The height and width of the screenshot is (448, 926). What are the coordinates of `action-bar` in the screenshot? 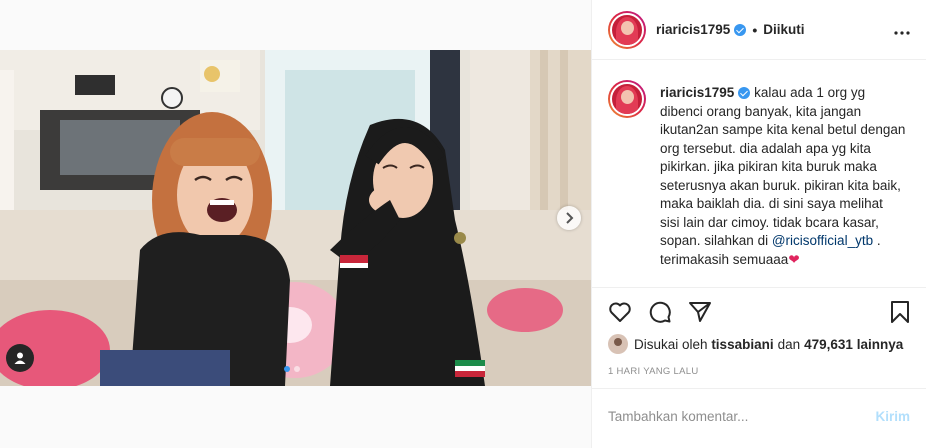 It's located at (760, 312).